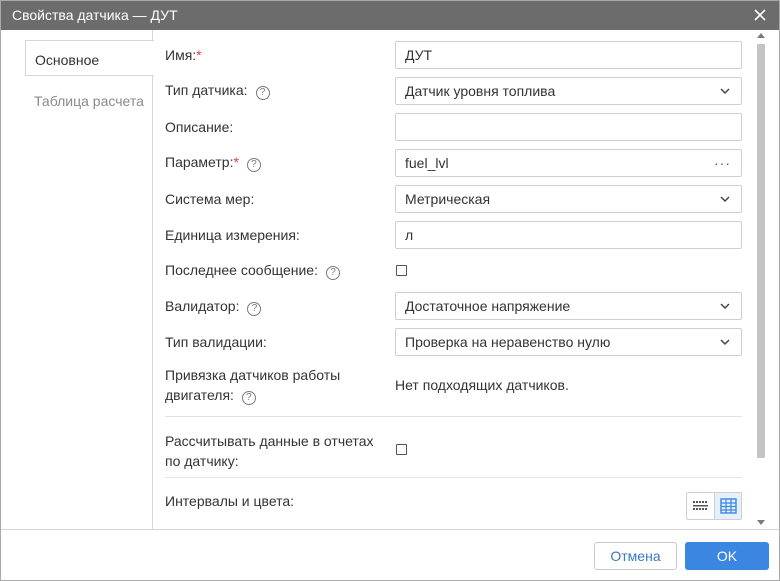 The image size is (780, 581). I want to click on gradient-grid-icon, so click(700, 505).